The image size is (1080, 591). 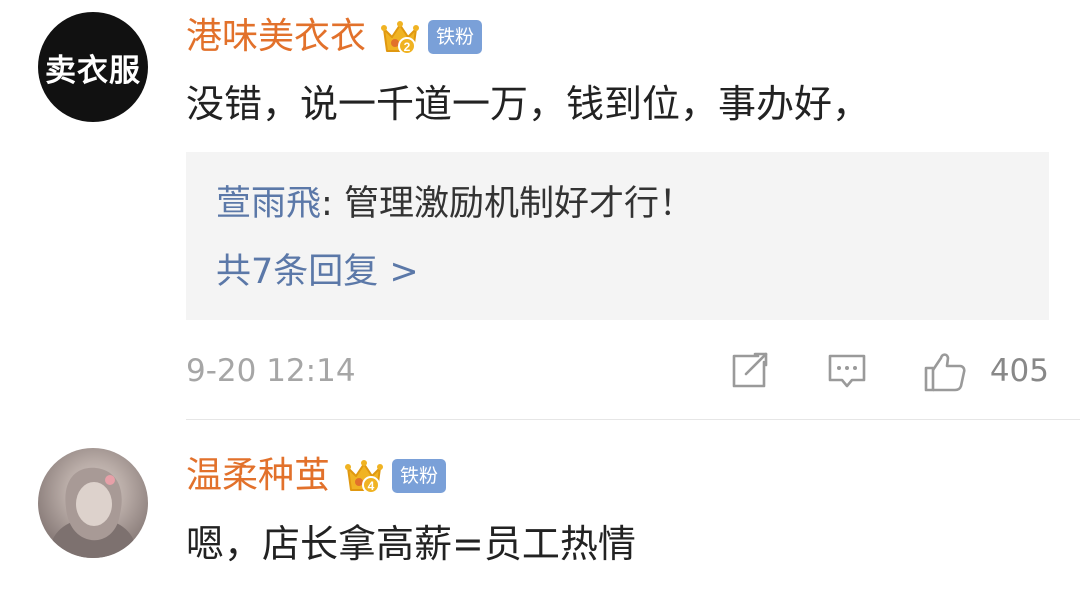 What do you see at coordinates (271, 371) in the screenshot?
I see `comment-time: 9-20 12:14` at bounding box center [271, 371].